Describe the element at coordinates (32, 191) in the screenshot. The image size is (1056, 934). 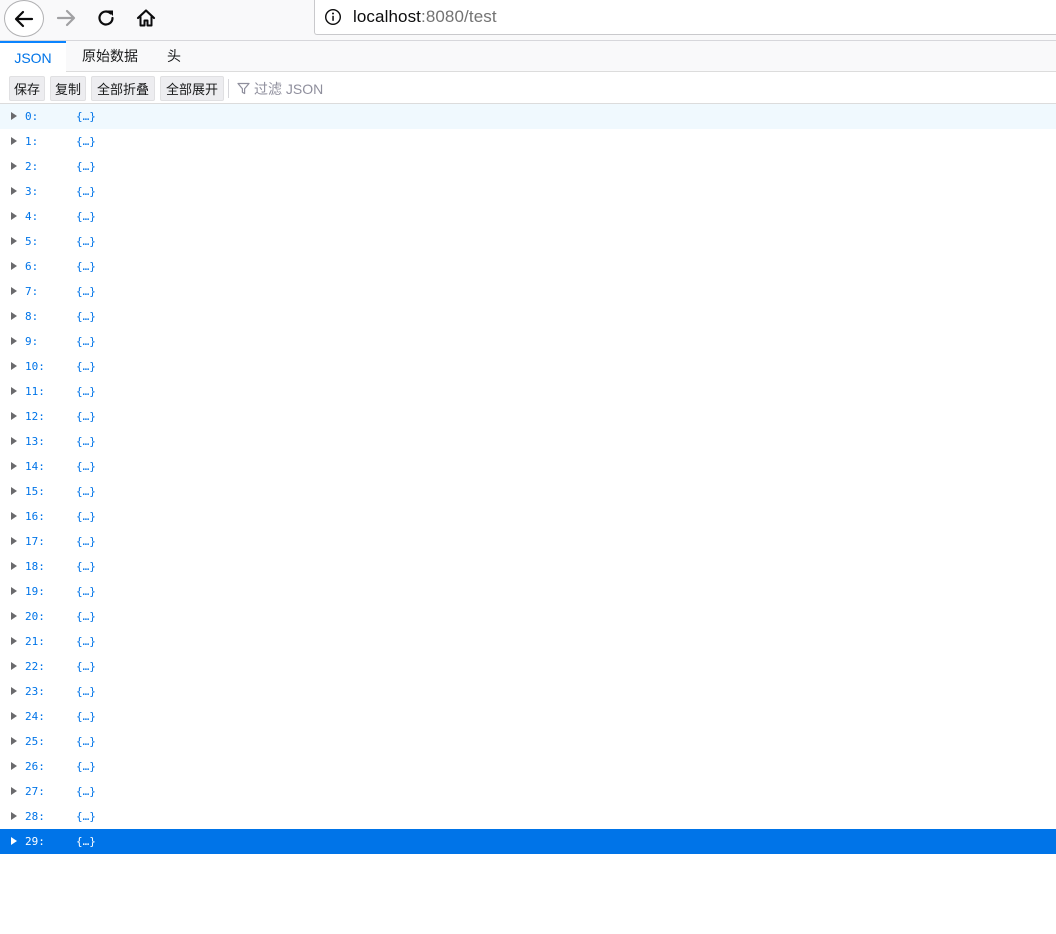
I see `row-key: 3:` at that location.